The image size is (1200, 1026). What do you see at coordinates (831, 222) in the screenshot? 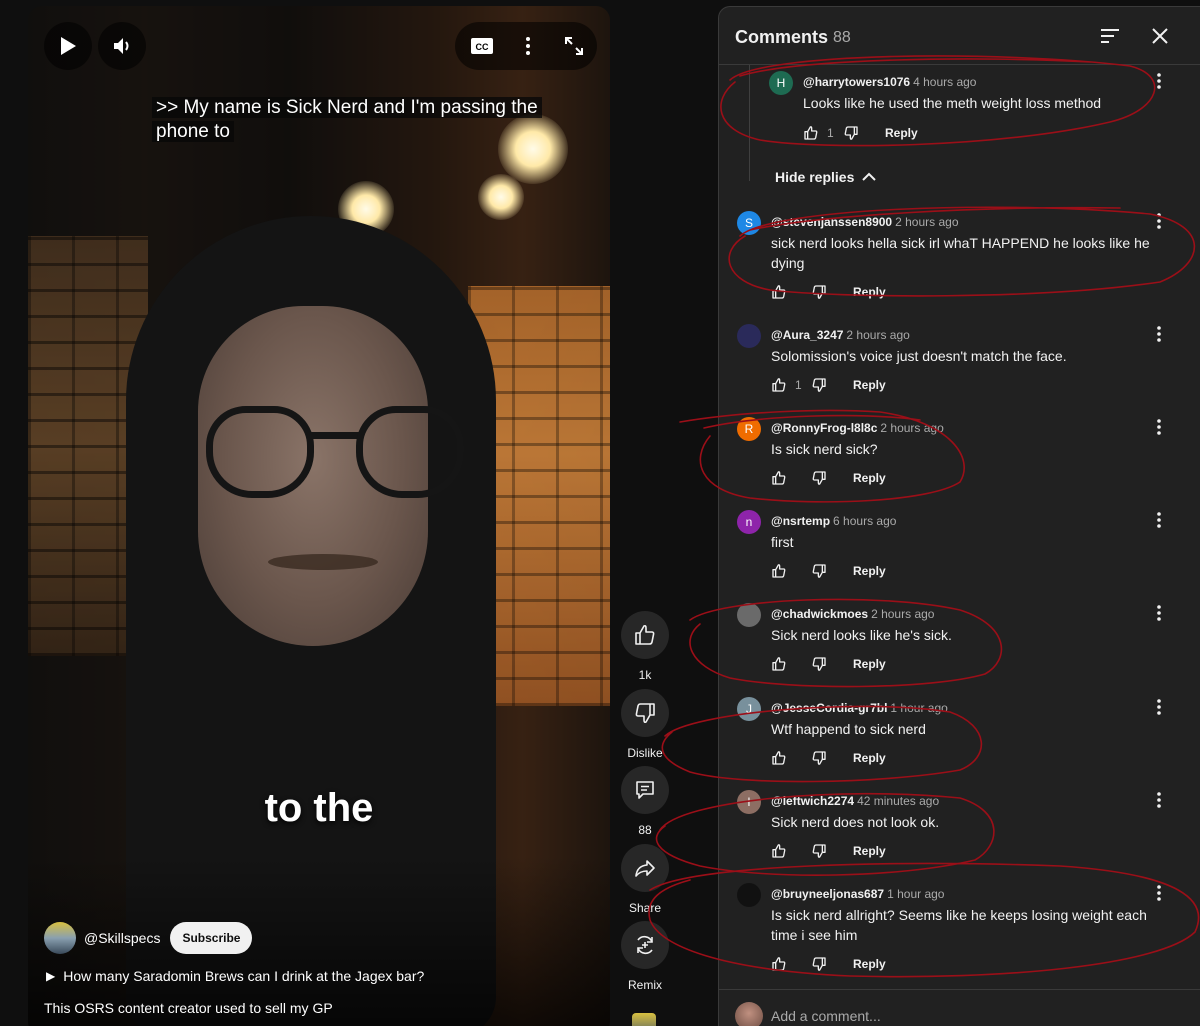
I see `comment-author: @stevenjanssen8900` at bounding box center [831, 222].